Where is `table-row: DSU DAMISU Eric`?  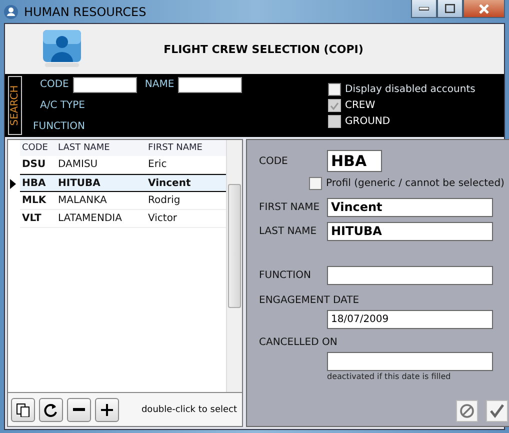 table-row: DSU DAMISU Eric is located at coordinates (123, 165).